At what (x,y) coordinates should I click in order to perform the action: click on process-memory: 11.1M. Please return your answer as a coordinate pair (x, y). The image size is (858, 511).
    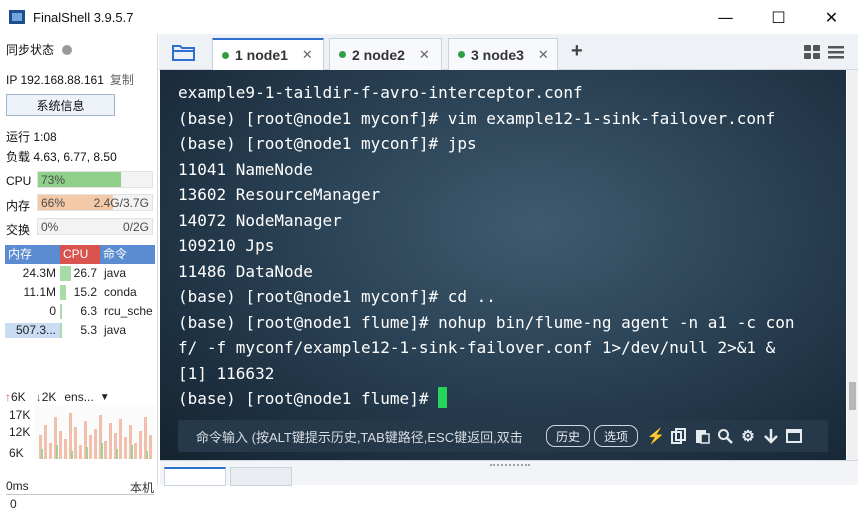
    Looking at the image, I should click on (39, 292).